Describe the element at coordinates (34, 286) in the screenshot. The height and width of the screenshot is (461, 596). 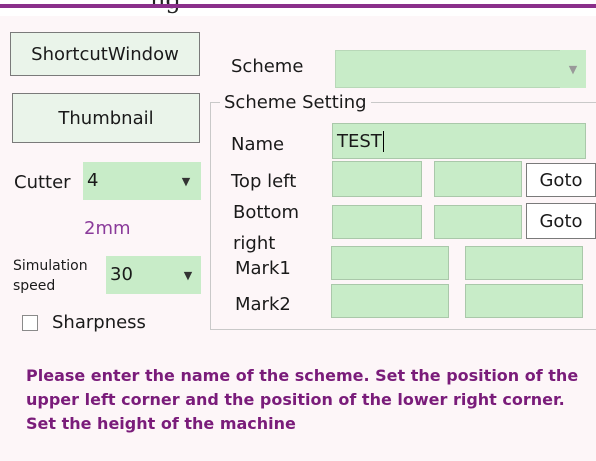
I see `simulation-label-line2: speed` at that location.